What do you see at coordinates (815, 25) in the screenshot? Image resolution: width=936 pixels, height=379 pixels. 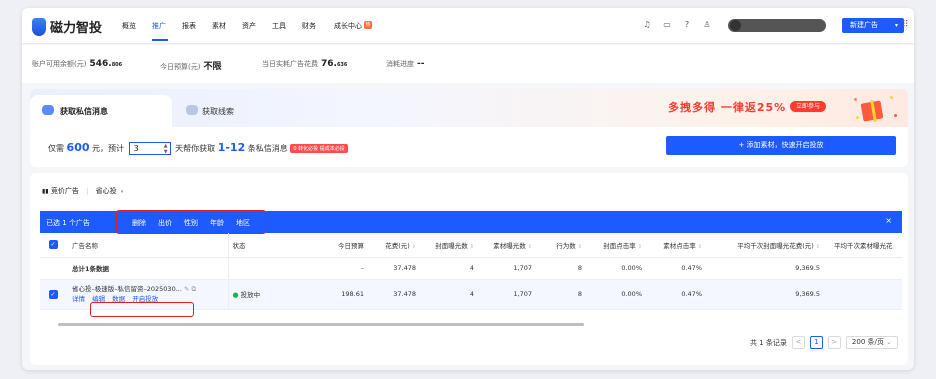 I see `user-menu-chevron-icon: ▾` at bounding box center [815, 25].